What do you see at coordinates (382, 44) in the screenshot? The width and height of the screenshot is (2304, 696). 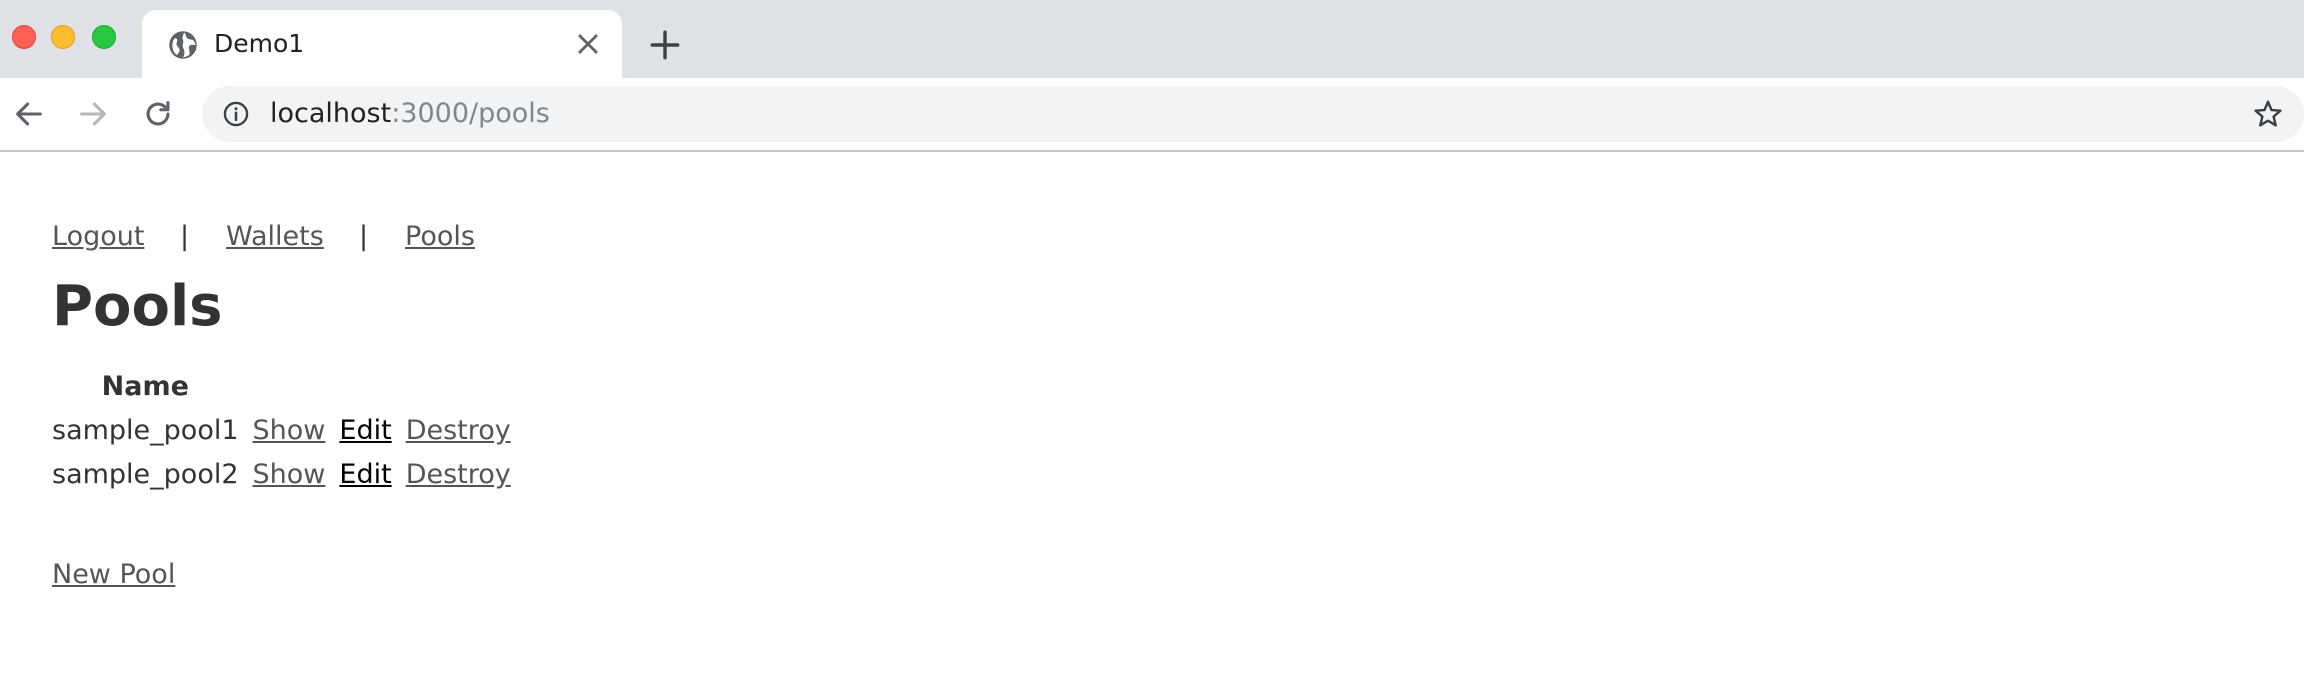 I see `browser-tab: Demo1` at bounding box center [382, 44].